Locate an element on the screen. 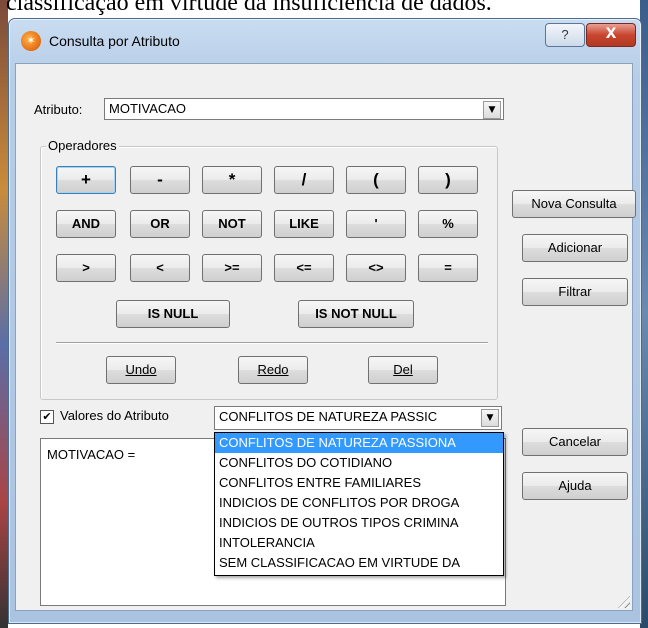 This screenshot has height=628, width=648. operator-close-paren-button: ) is located at coordinates (448, 180).